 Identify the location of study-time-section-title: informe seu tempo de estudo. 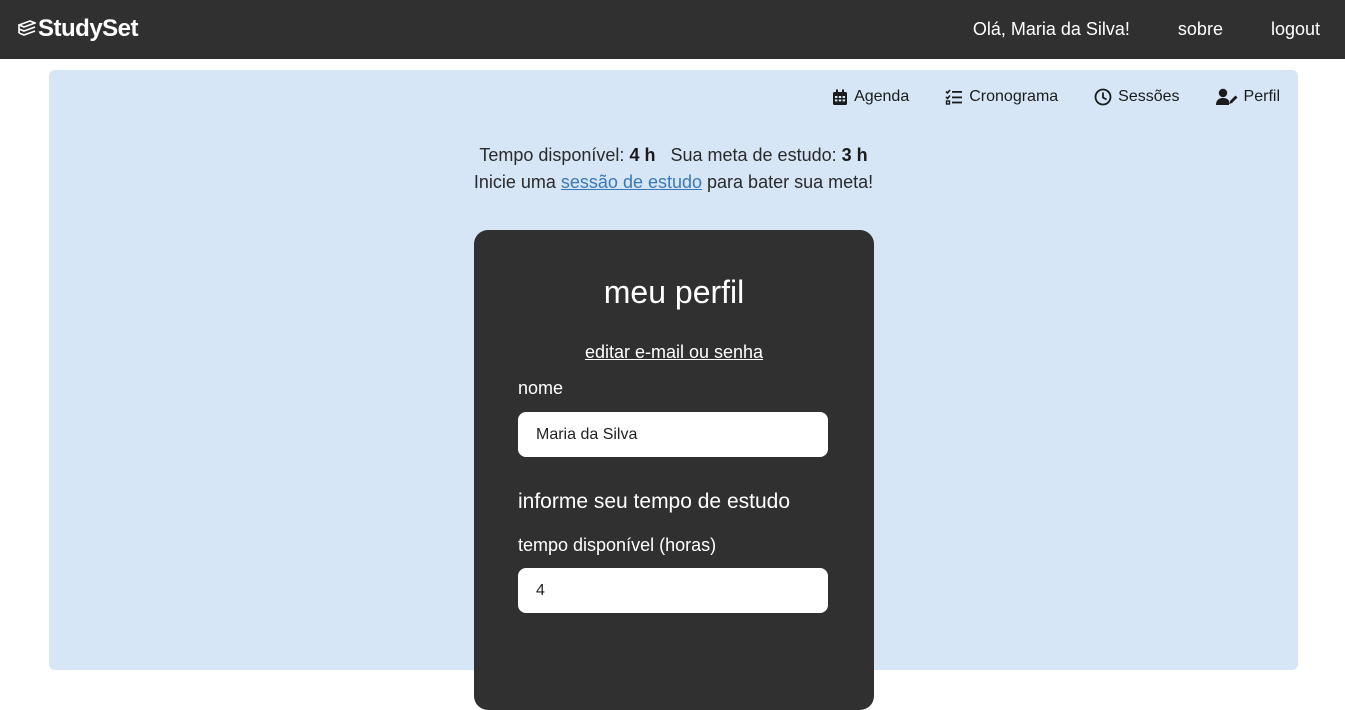
(654, 501).